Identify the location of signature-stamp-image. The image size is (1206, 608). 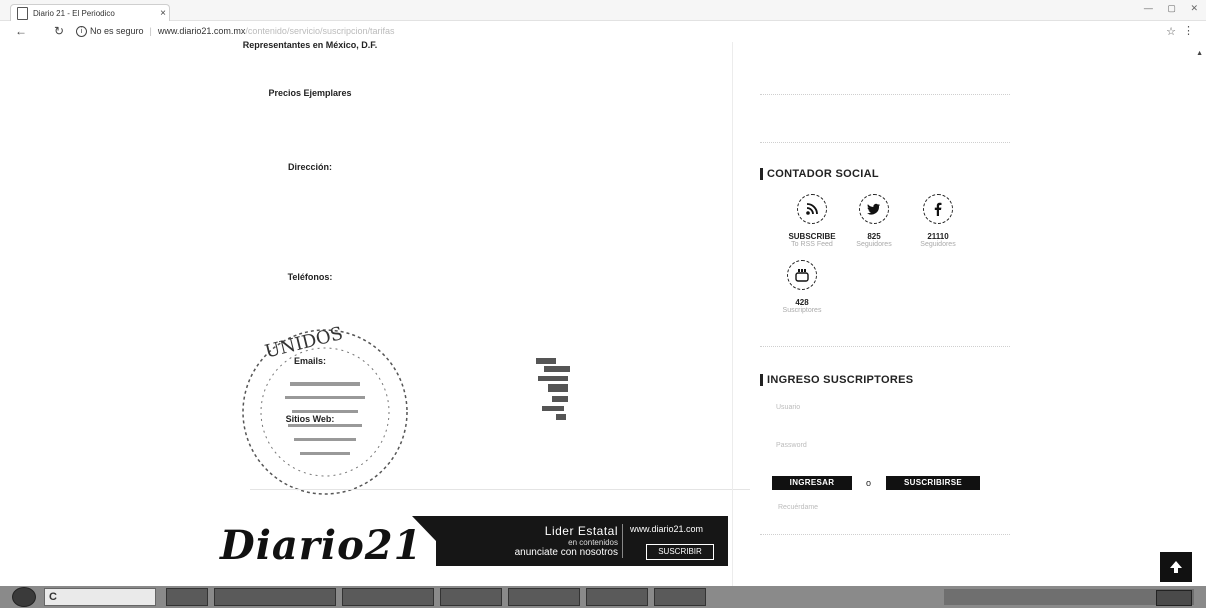
(553, 389).